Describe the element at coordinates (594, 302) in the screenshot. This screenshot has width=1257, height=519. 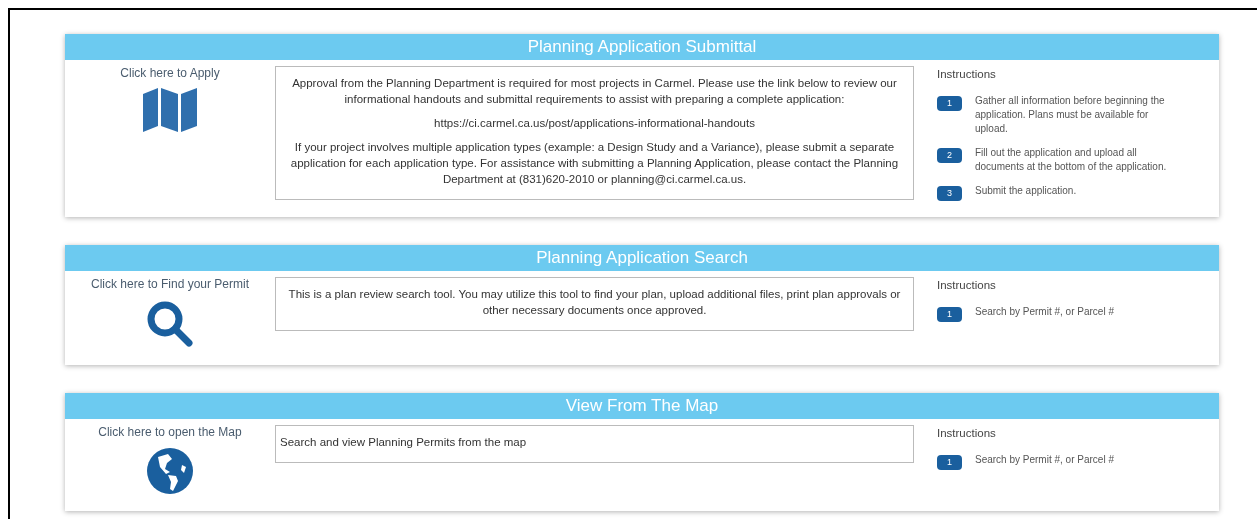
I see `description-text: This is a plan review search tool. You may utilize this tool to find your plan, upload additional files, print plan approvals or other necessary documents once approved.` at that location.